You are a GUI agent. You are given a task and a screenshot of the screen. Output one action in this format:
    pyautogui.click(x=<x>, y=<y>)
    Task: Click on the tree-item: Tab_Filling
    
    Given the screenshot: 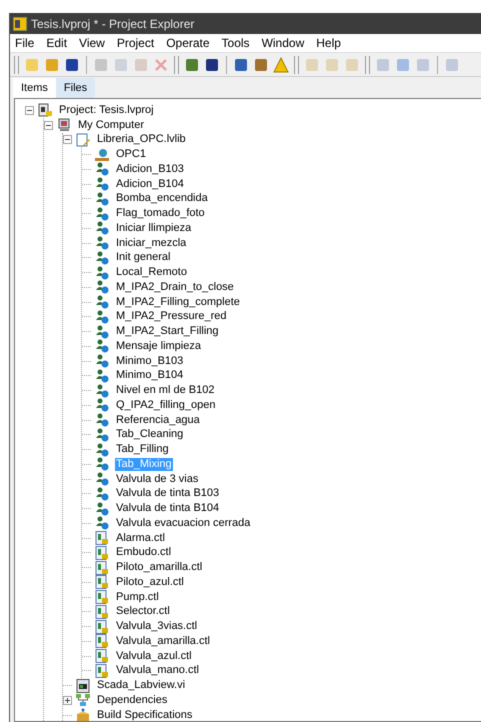 What is the action you would take?
    pyautogui.click(x=142, y=449)
    